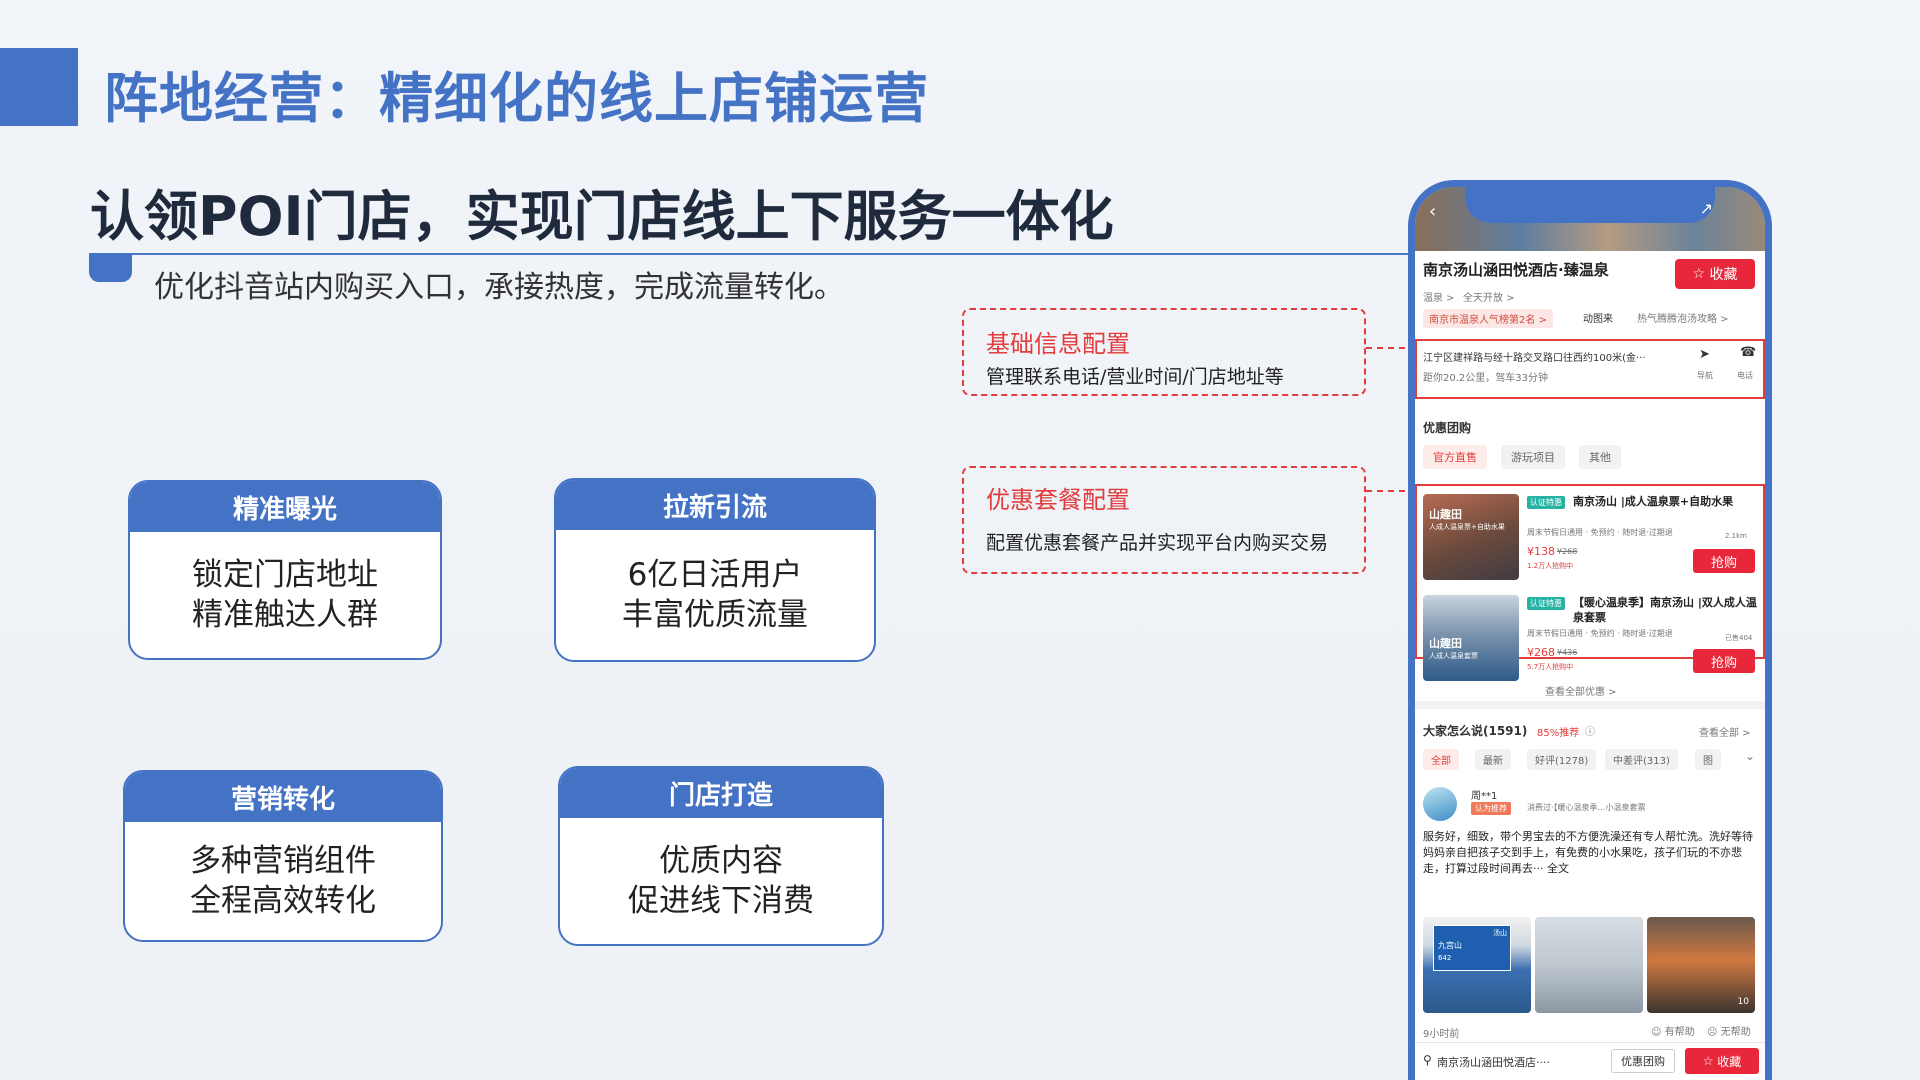 This screenshot has width=1920, height=1080. I want to click on road-sign: 汤山 九宫山 642, so click(1472, 948).